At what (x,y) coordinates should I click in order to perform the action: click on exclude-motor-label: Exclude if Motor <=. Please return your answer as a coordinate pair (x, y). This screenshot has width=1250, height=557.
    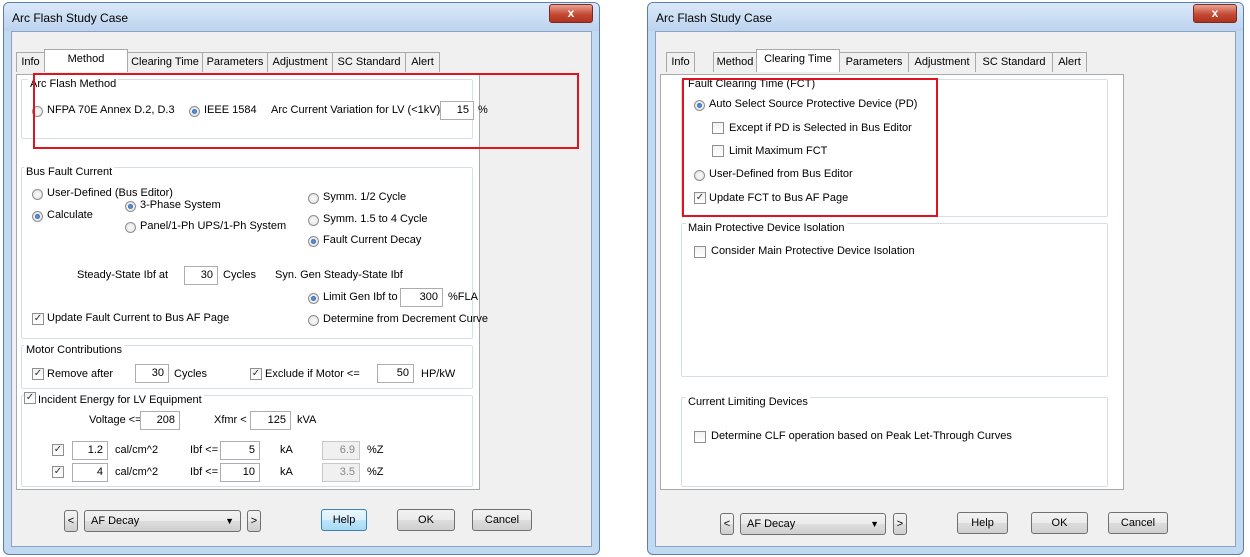
    Looking at the image, I should click on (312, 374).